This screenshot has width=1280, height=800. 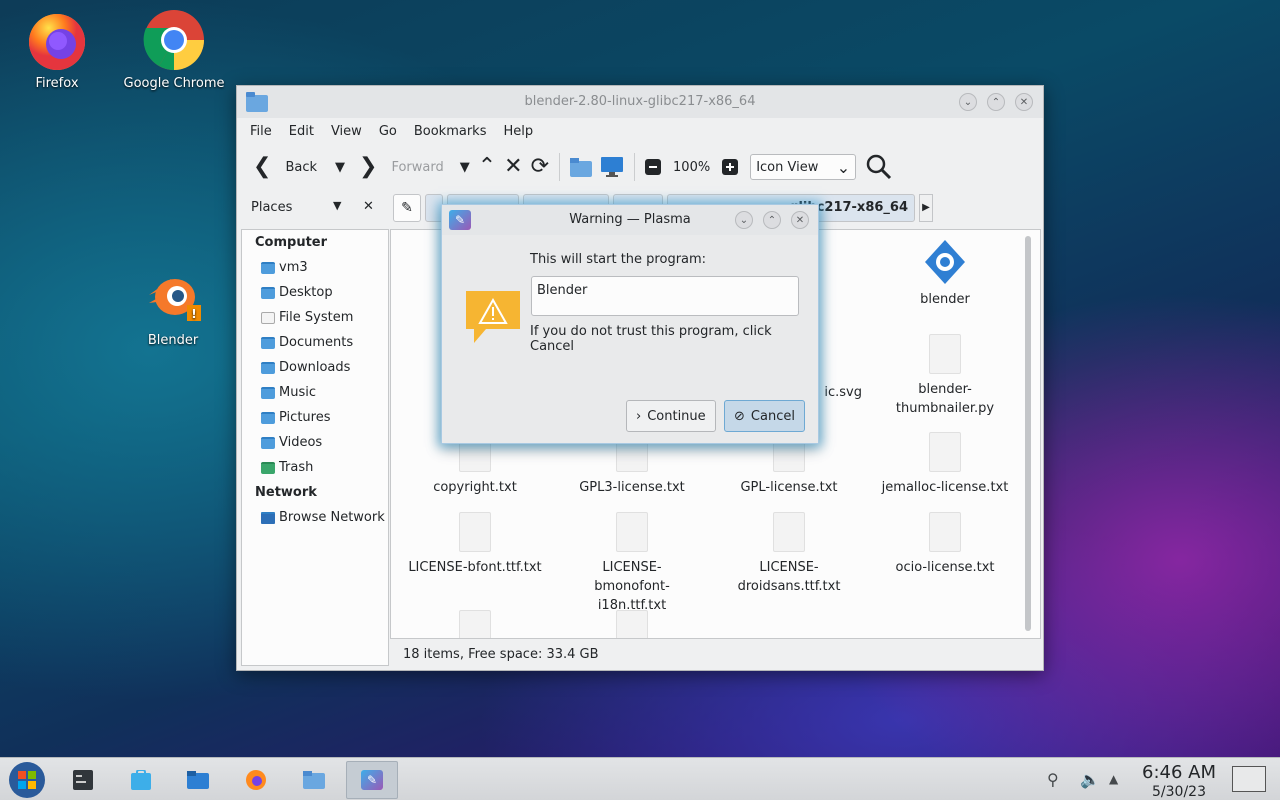 I want to click on clock: 6:46 AM 5/30/23, so click(x=1179, y=781).